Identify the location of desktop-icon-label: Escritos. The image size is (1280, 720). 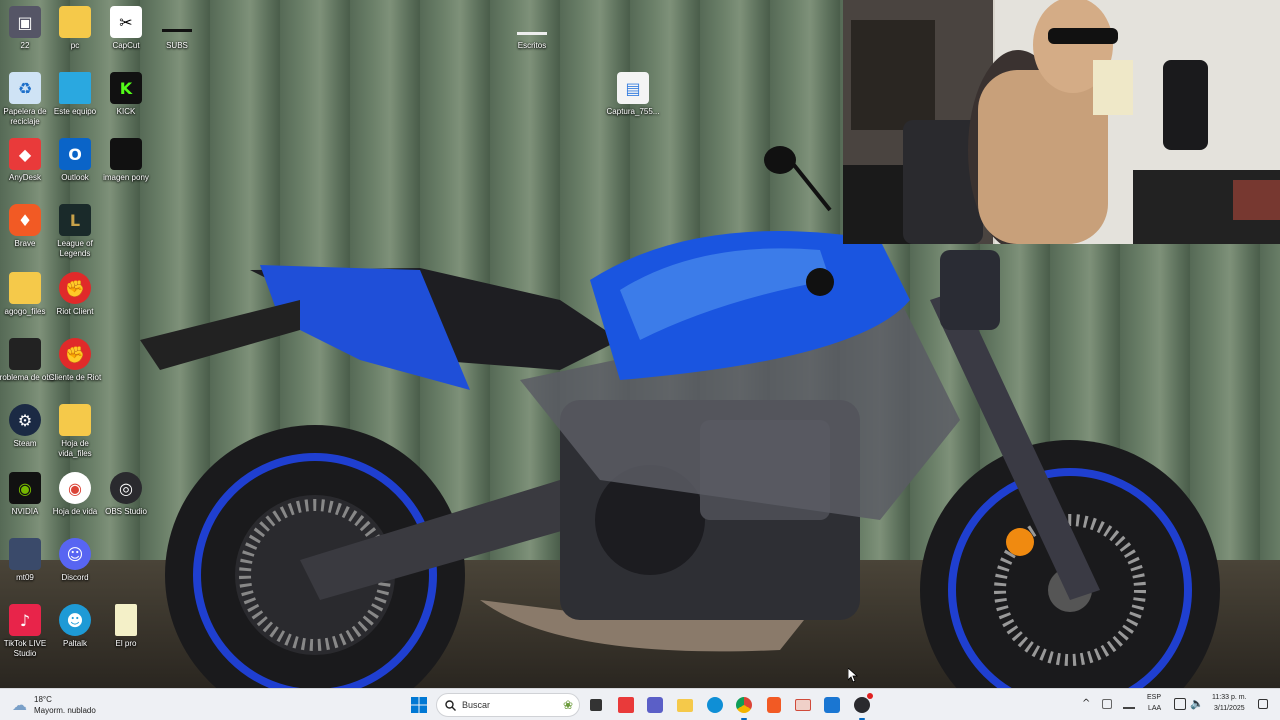
(532, 45).